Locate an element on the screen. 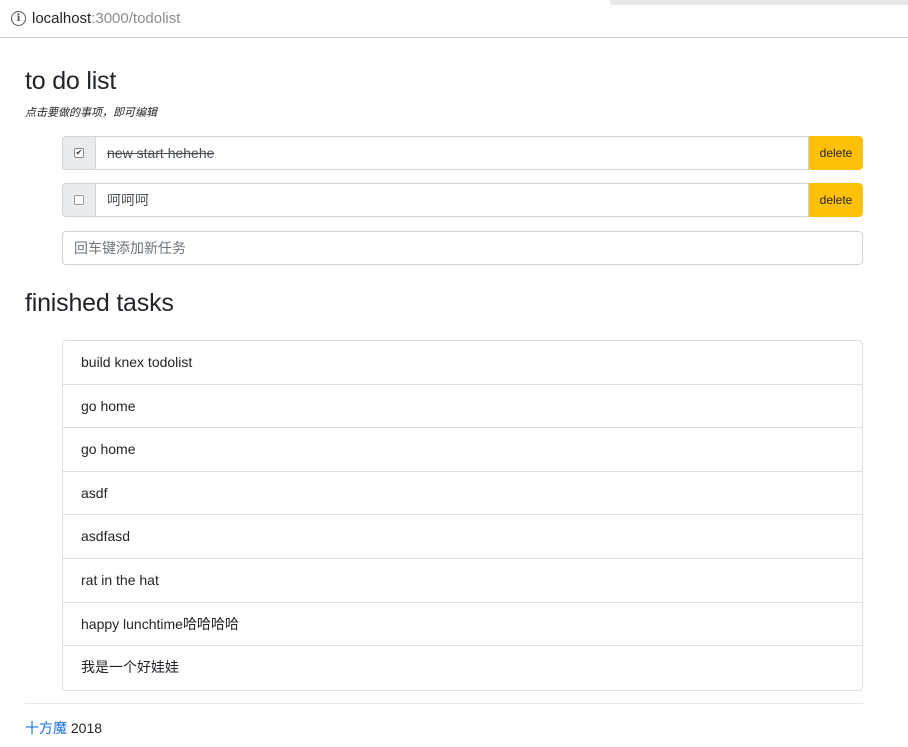 The width and height of the screenshot is (908, 747). url-field: localhost:3000/todolist is located at coordinates (106, 19).